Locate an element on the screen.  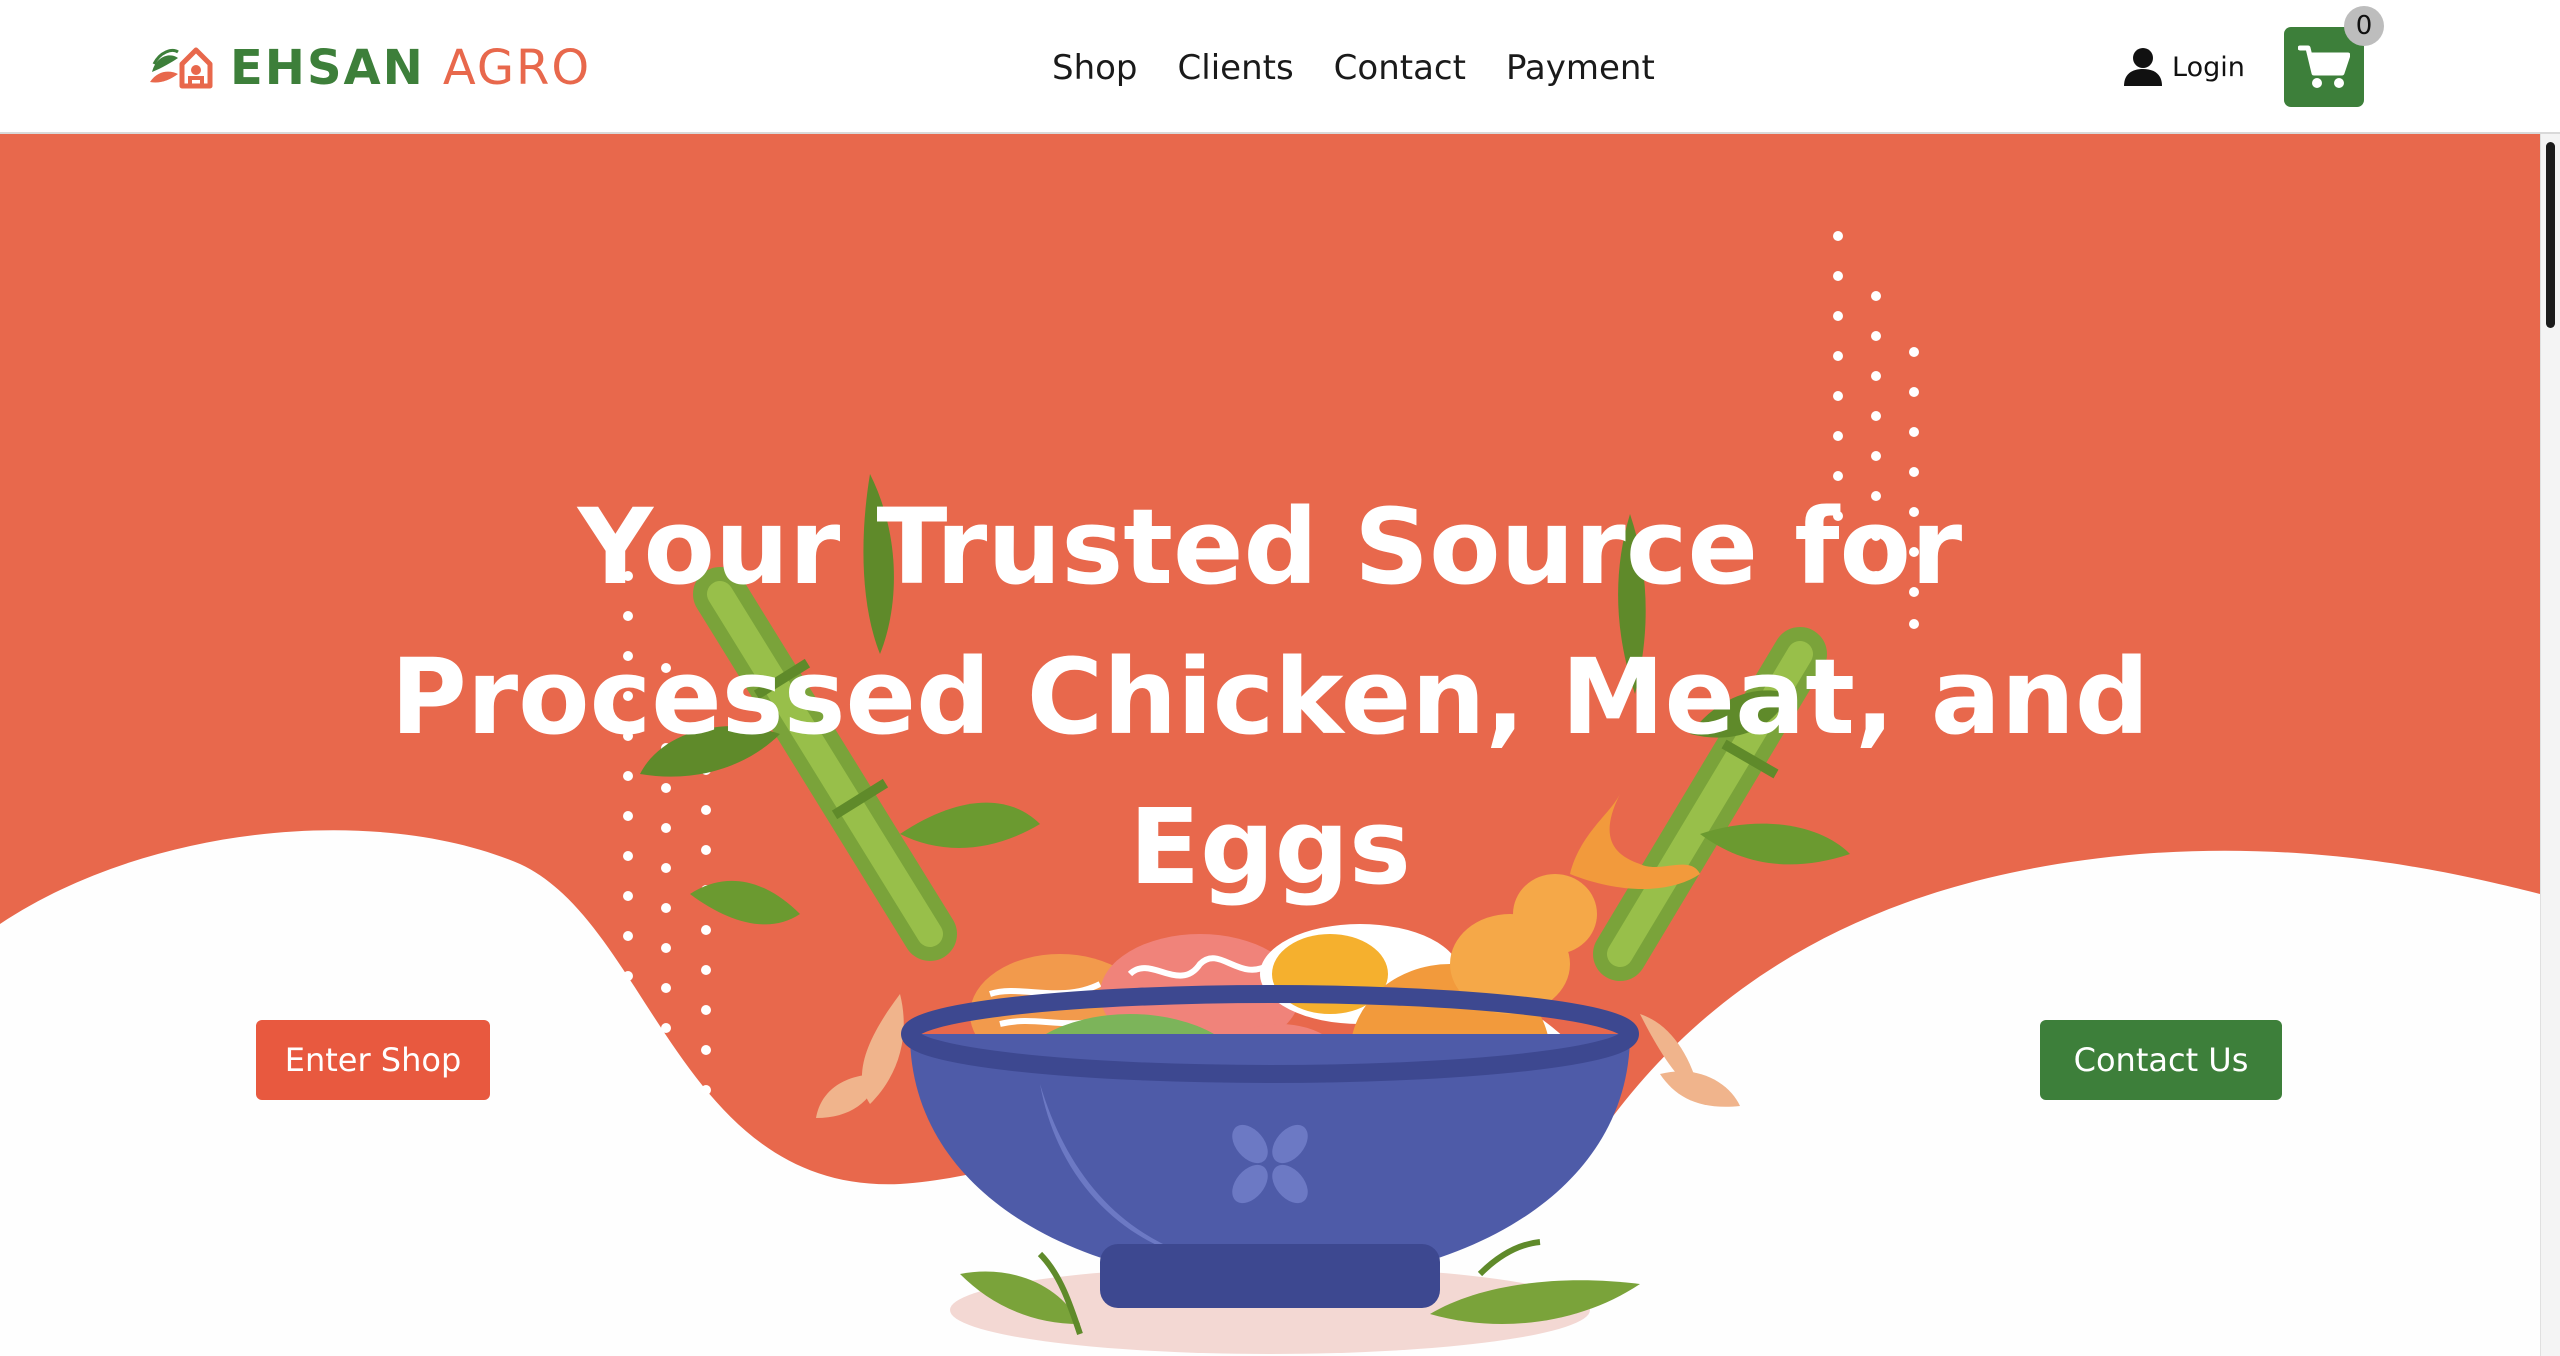
nav-link-payment: Payment is located at coordinates (1580, 68).